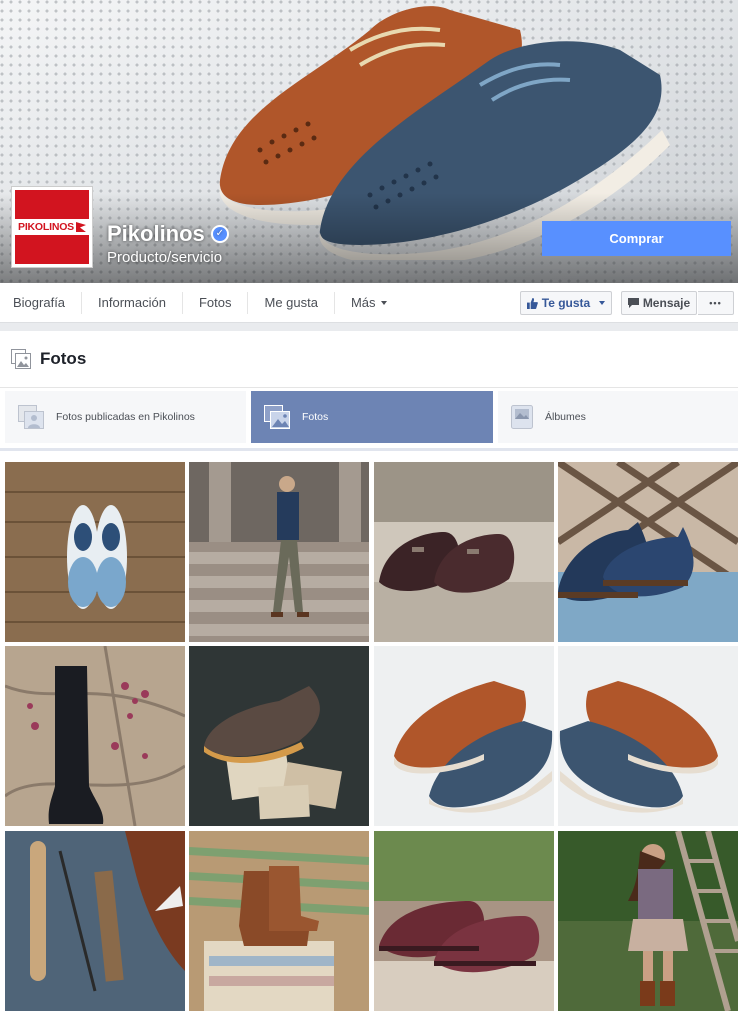 This screenshot has width=738, height=1015. I want to click on page-name: Pikolinos ✓, so click(168, 234).